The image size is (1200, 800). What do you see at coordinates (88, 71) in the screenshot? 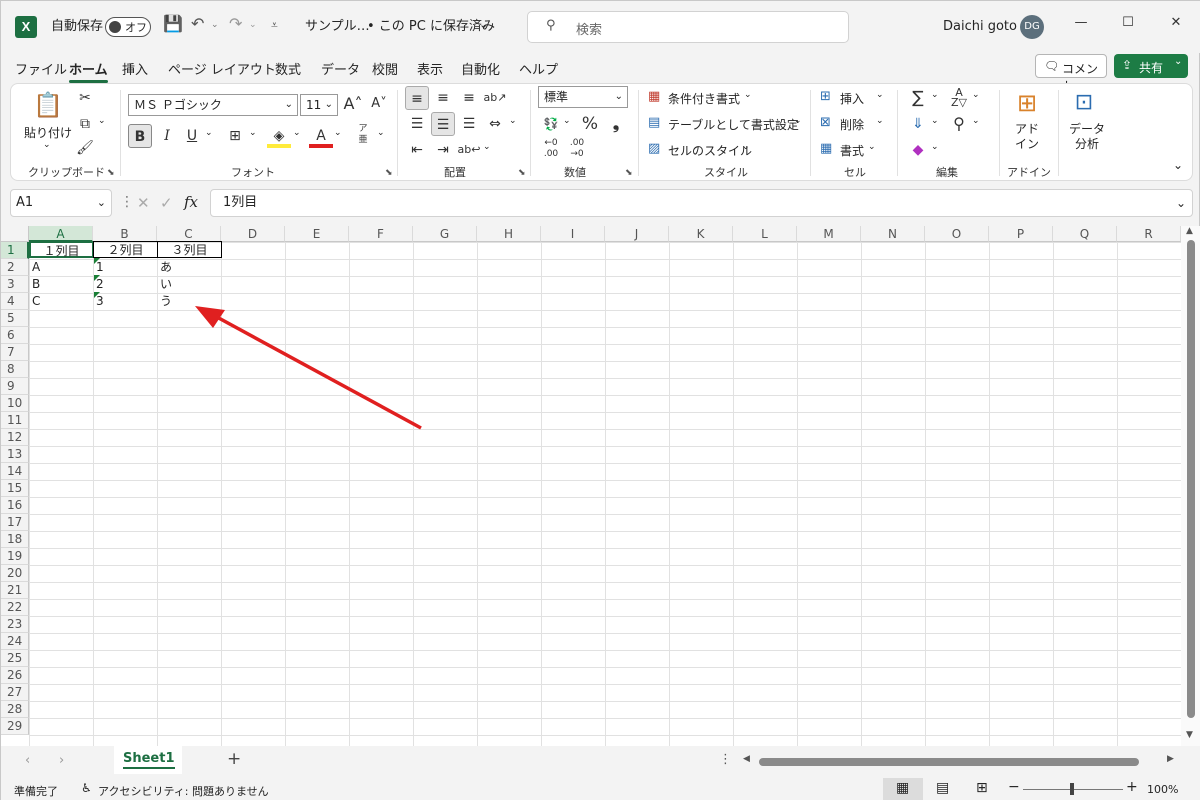
I see `tab-home: ホーム` at bounding box center [88, 71].